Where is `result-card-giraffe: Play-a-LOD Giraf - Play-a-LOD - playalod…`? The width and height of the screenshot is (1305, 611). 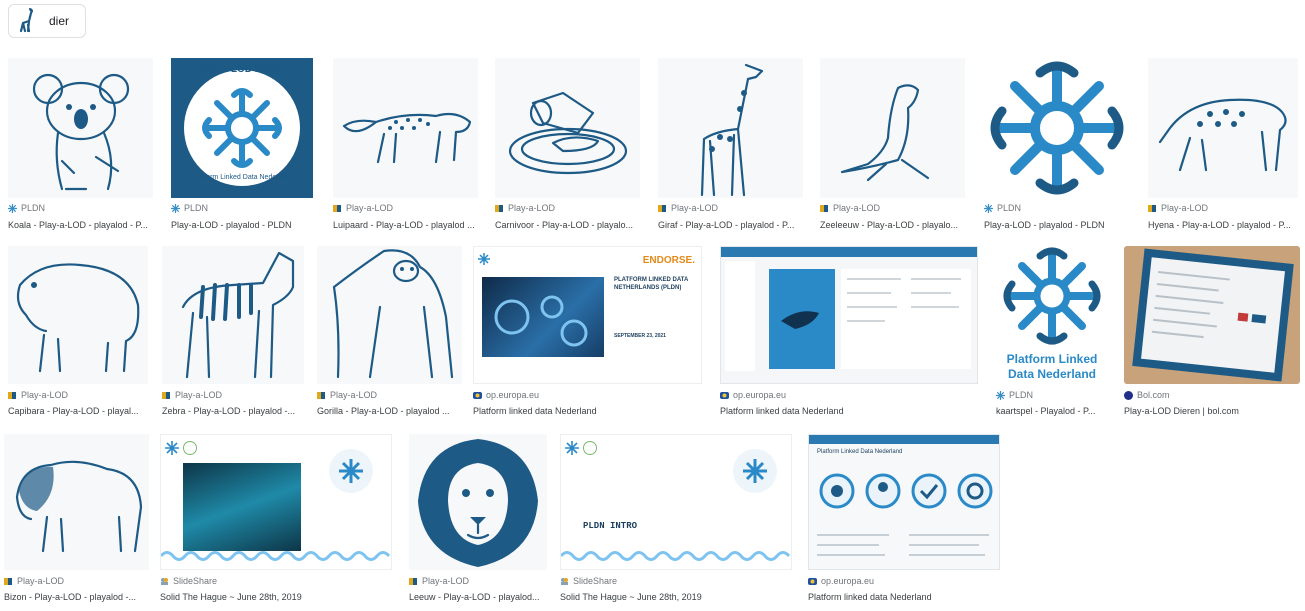
result-card-giraffe: Play-a-LOD Giraf - Play-a-LOD - playalod… is located at coordinates (730, 147).